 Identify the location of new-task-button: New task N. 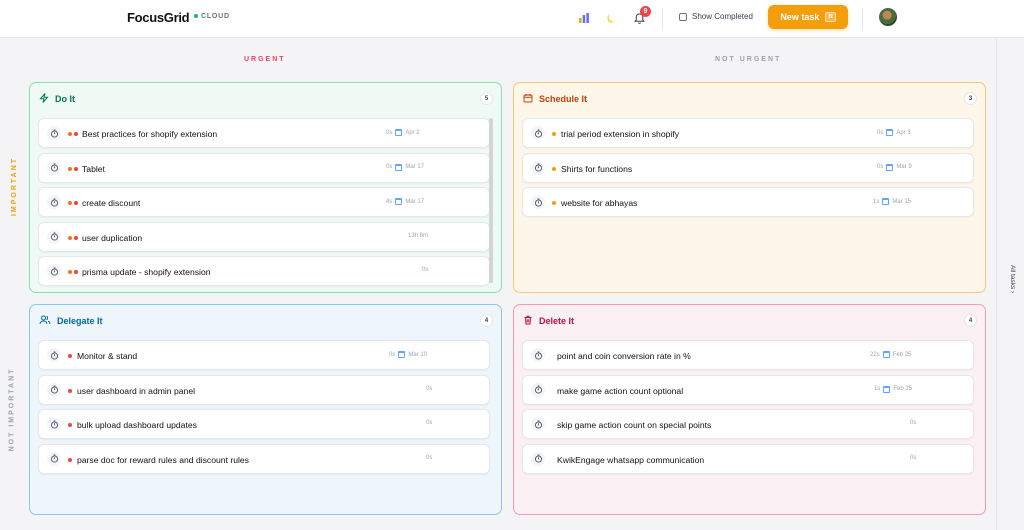
(808, 17).